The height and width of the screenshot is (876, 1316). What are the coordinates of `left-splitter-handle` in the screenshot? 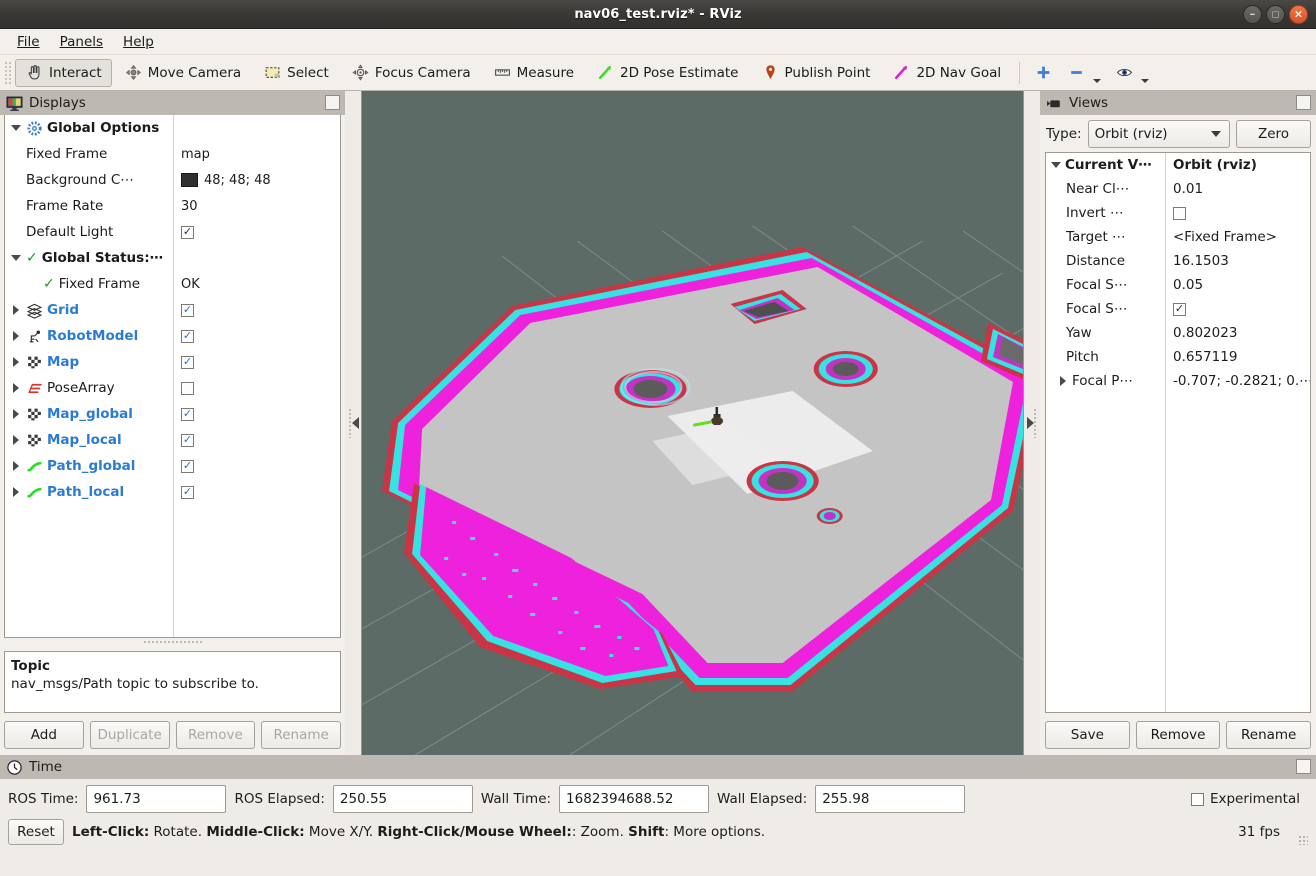 It's located at (353, 423).